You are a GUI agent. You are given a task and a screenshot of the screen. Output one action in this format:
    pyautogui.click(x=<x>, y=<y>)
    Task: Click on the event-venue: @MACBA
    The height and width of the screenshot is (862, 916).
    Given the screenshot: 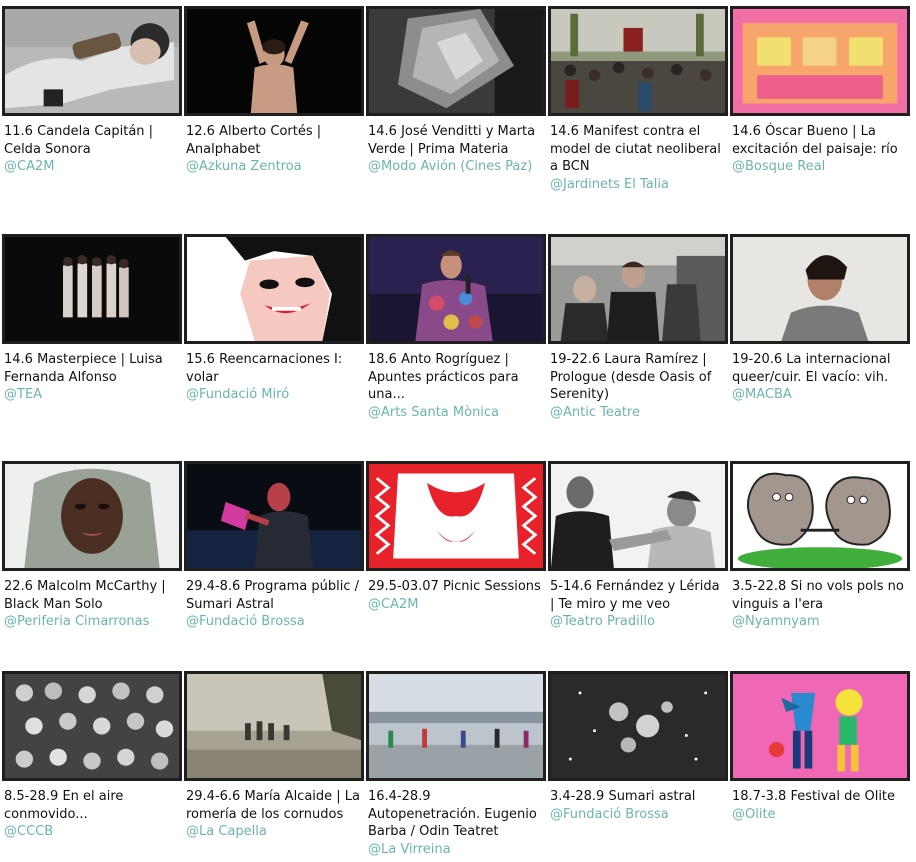 What is the action you would take?
    pyautogui.click(x=821, y=395)
    